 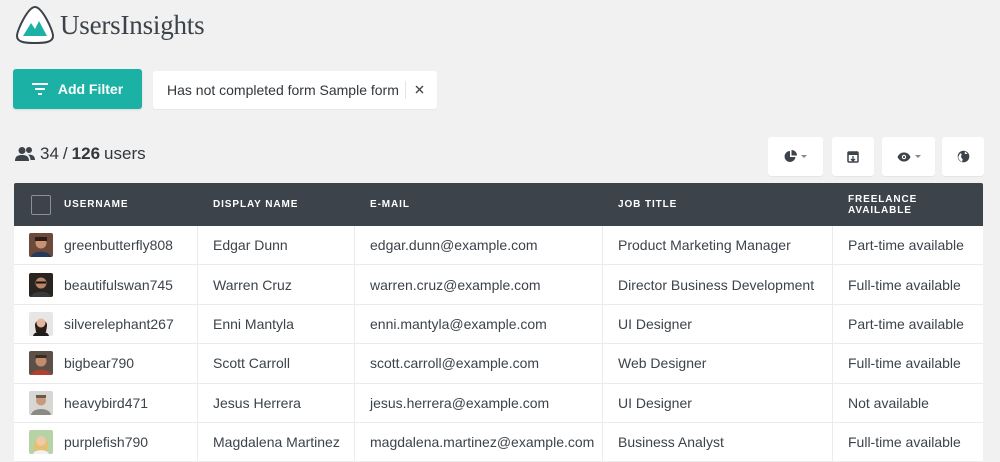 I want to click on email-cell: jesus.herrera@example.com, so click(x=479, y=402).